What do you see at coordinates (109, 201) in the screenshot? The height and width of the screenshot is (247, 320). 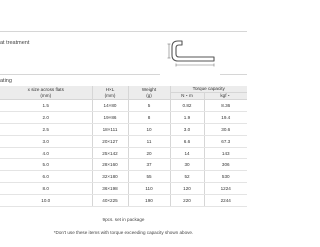 I see `cell-dims: 40×225` at bounding box center [109, 201].